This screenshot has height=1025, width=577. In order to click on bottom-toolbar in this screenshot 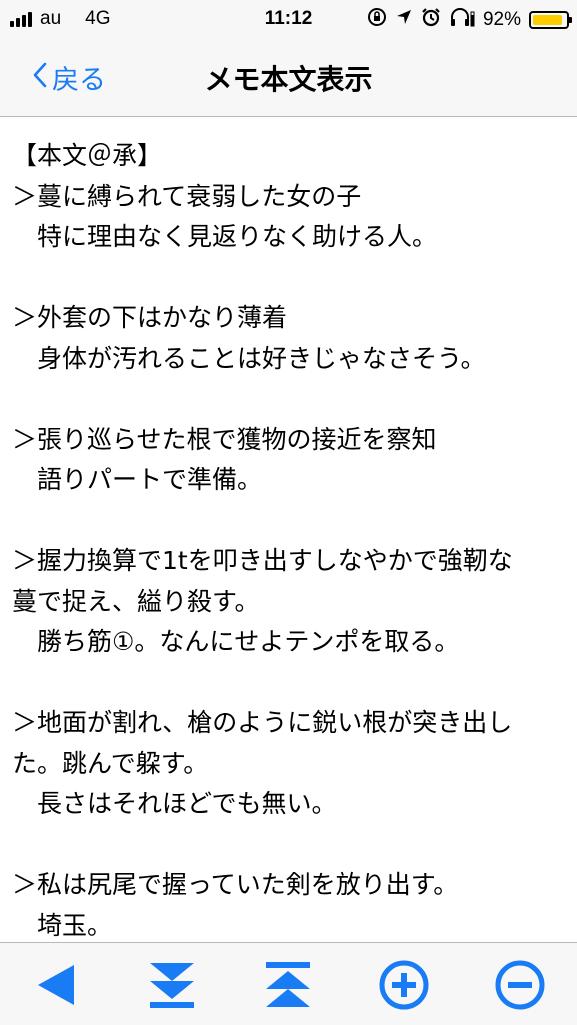, I will do `click(288, 983)`.